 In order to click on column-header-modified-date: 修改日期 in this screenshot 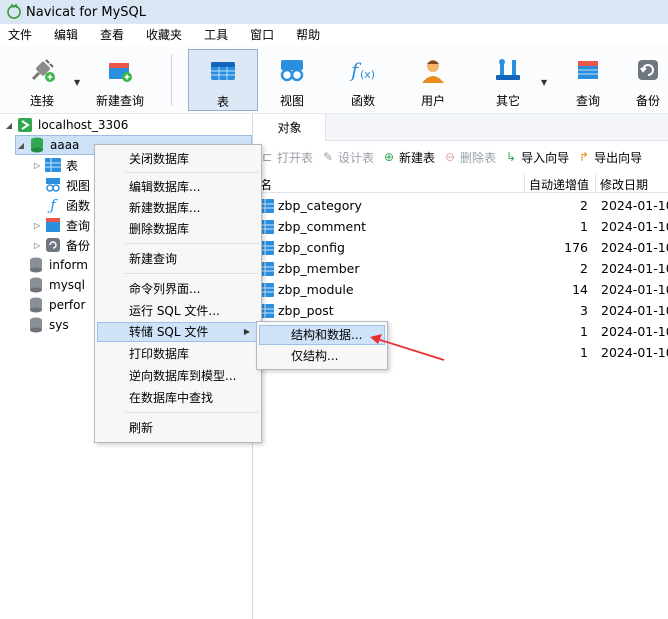, I will do `click(624, 184)`.